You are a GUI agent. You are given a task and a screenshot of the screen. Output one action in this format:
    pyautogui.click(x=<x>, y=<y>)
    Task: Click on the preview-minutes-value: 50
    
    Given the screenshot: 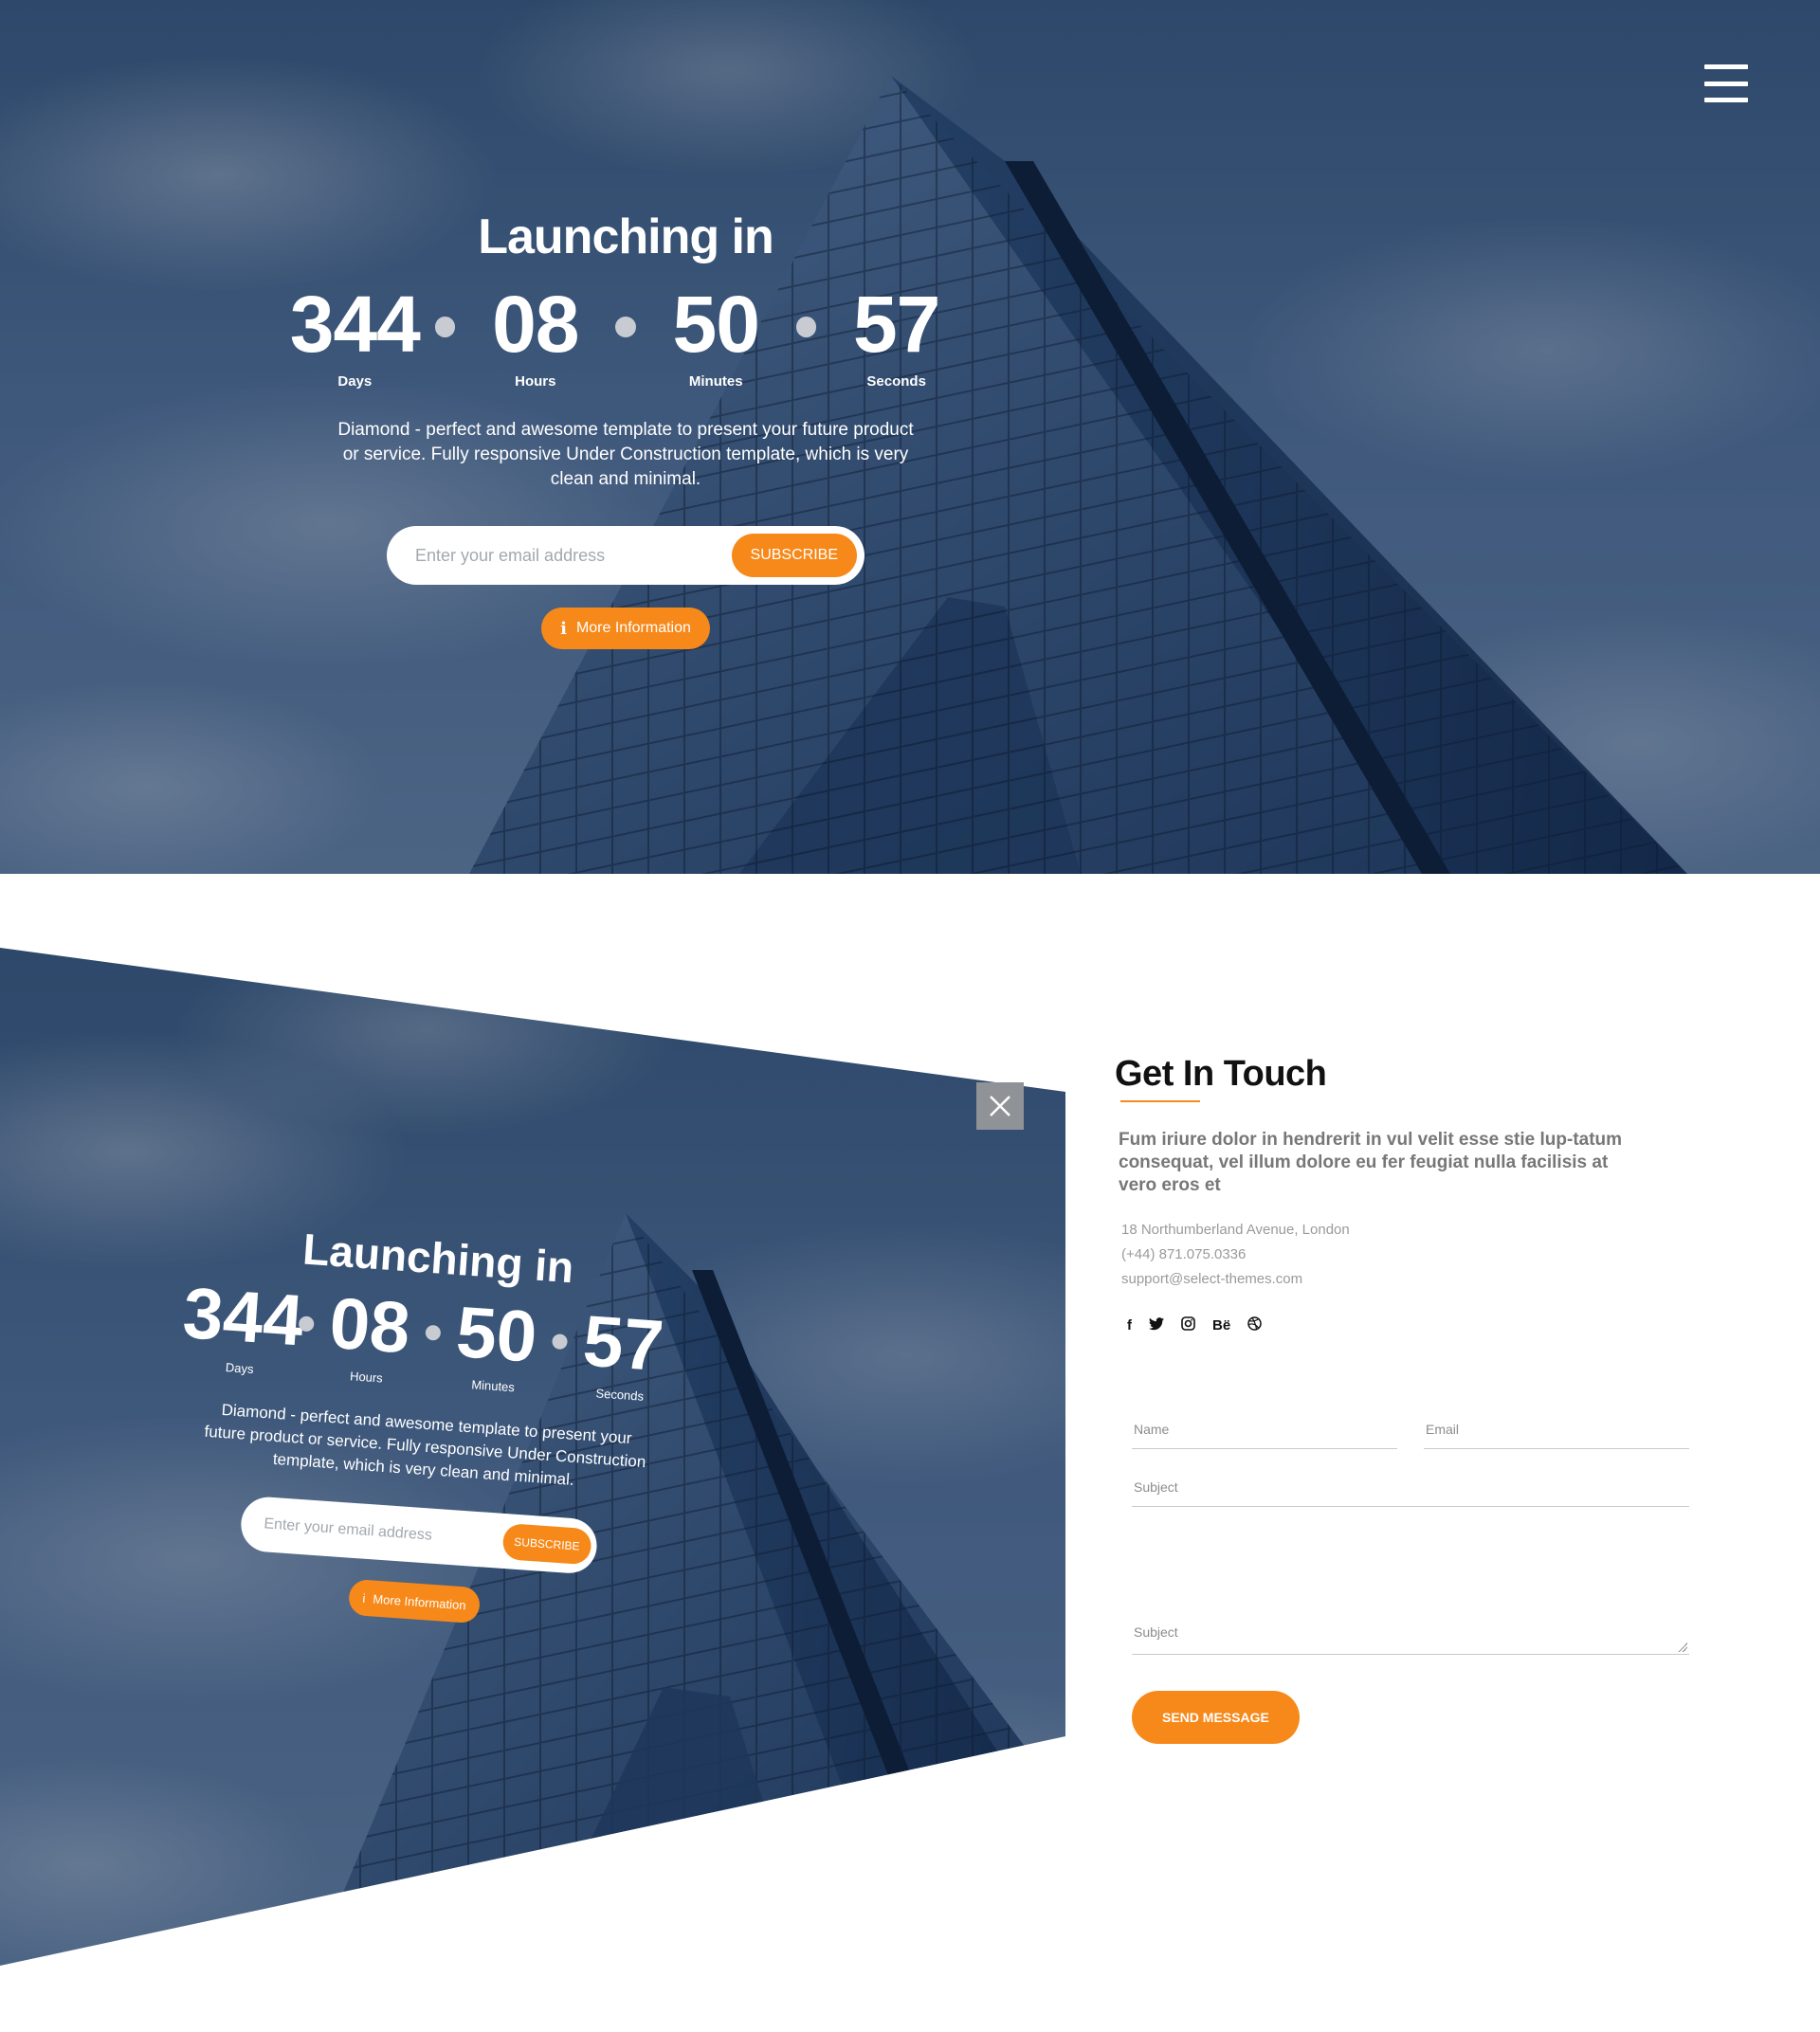 What is the action you would take?
    pyautogui.click(x=496, y=1335)
    